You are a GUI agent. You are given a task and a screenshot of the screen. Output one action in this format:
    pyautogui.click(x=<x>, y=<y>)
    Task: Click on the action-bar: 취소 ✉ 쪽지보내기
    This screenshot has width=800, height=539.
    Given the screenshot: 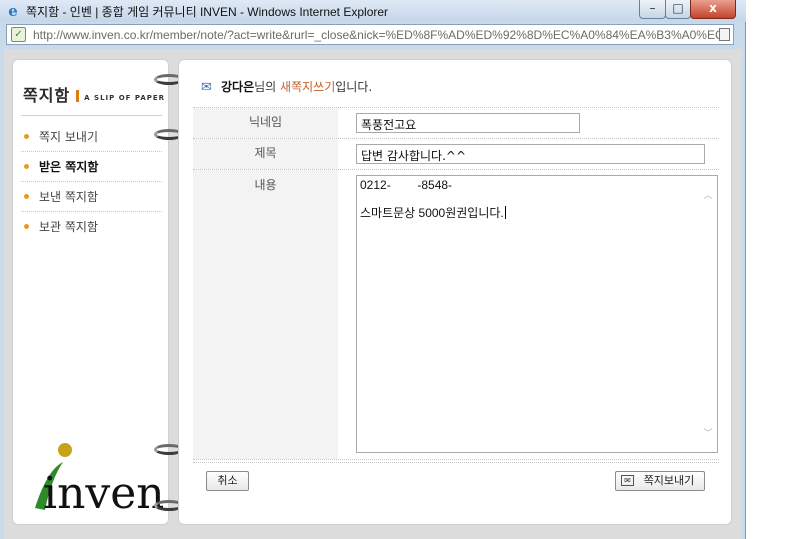 What is the action you would take?
    pyautogui.click(x=456, y=477)
    